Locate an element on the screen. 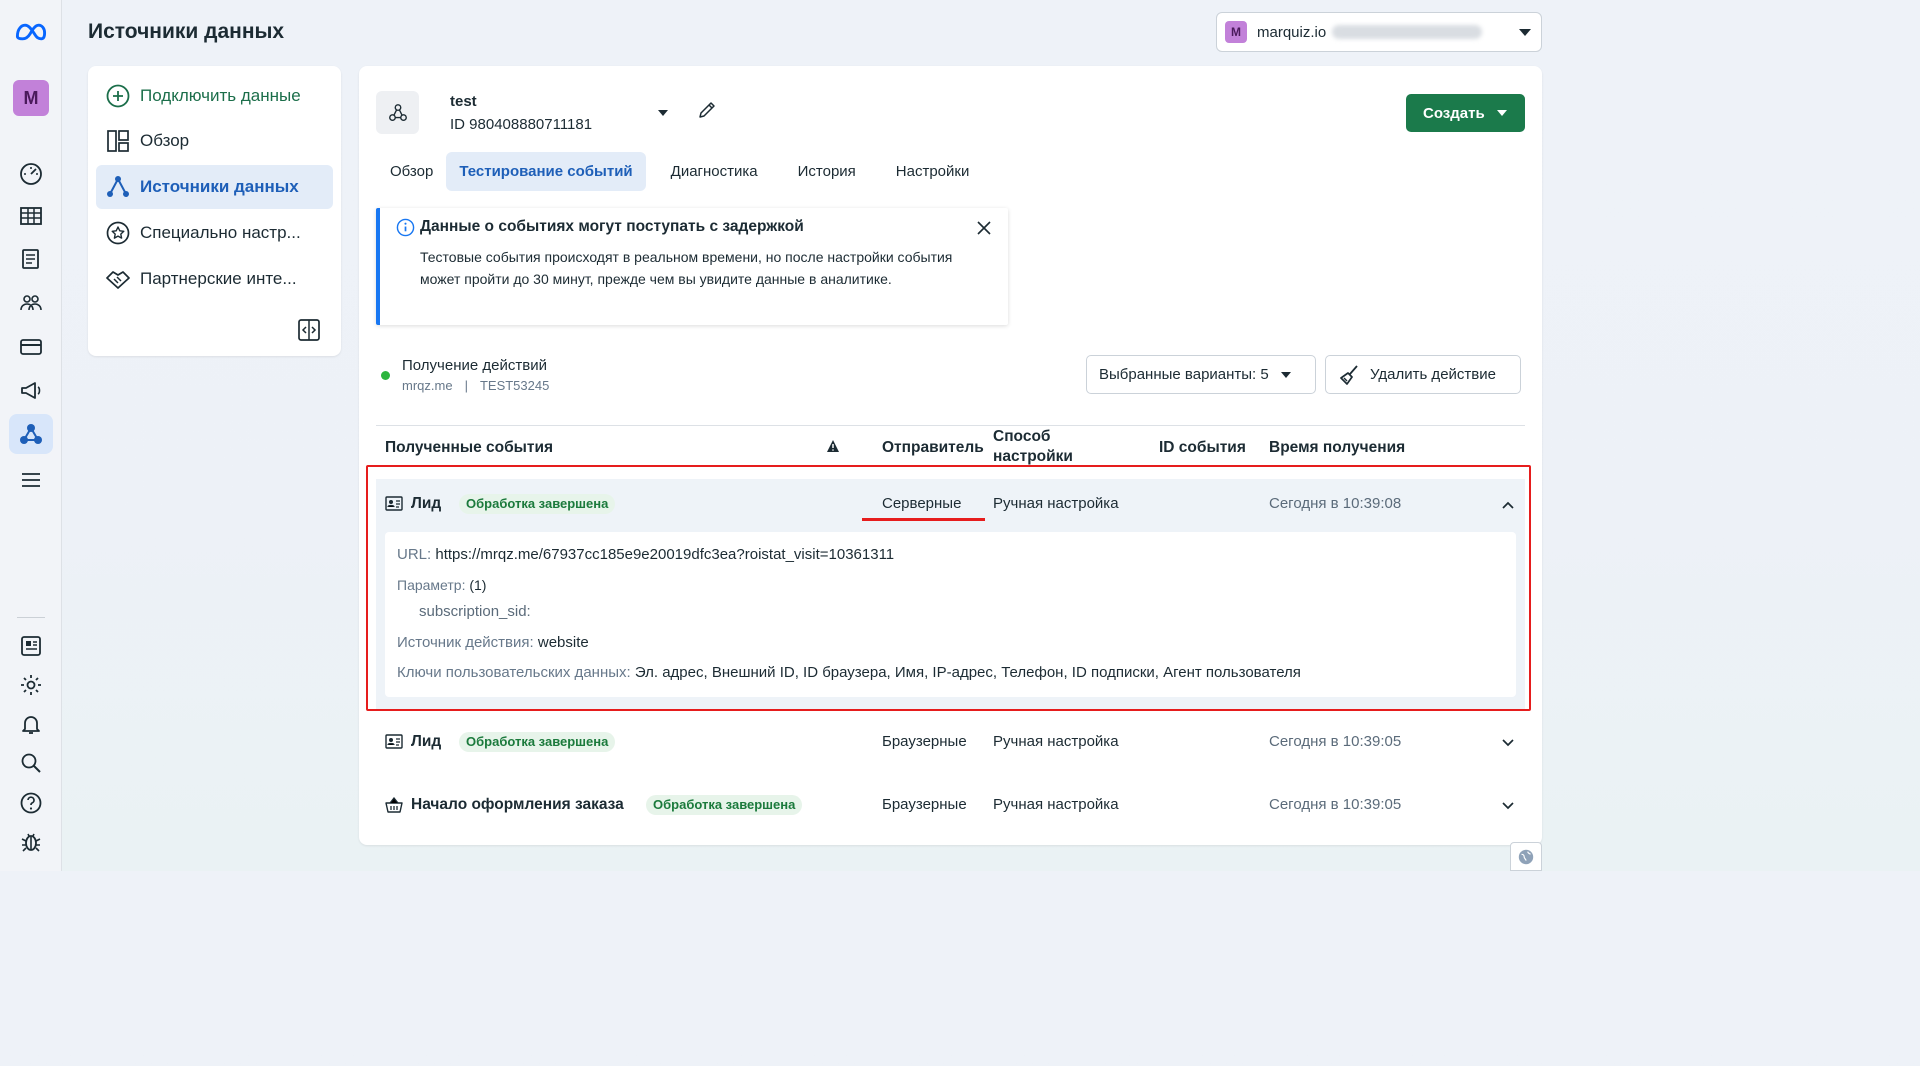  nav-label: Обзор is located at coordinates (165, 140).